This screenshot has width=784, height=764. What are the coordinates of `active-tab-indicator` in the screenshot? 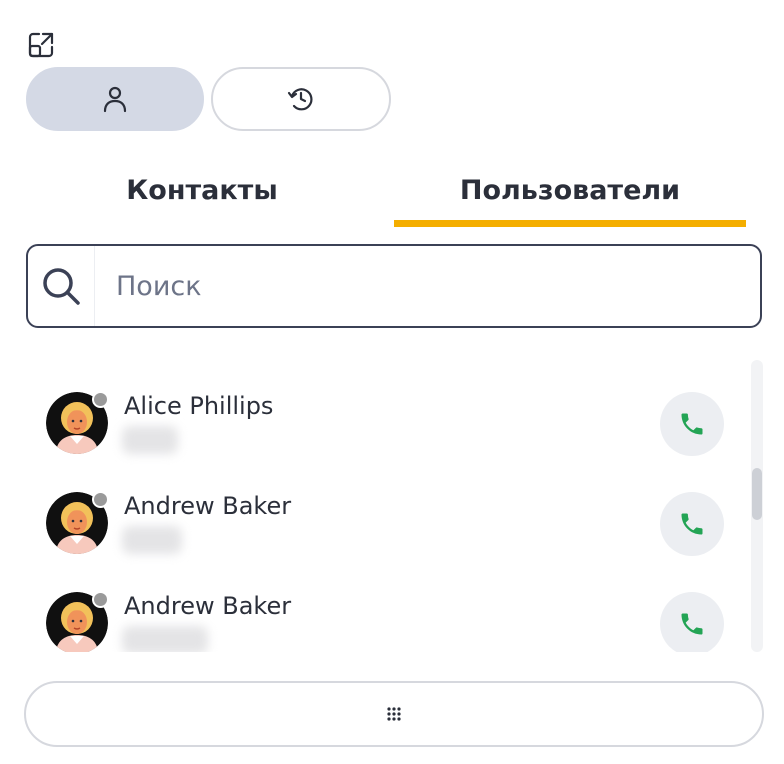 It's located at (570, 223).